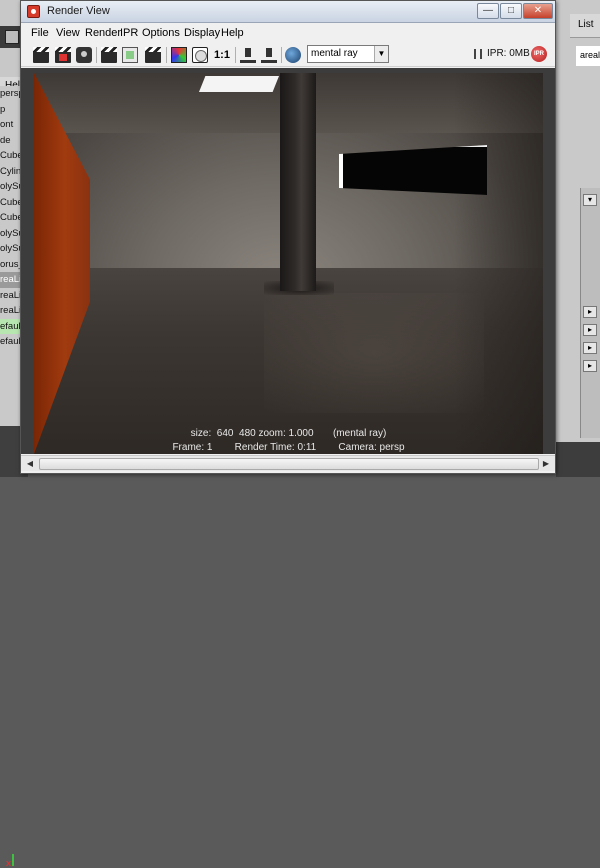  I want to click on scrollbar-thumb, so click(289, 464).